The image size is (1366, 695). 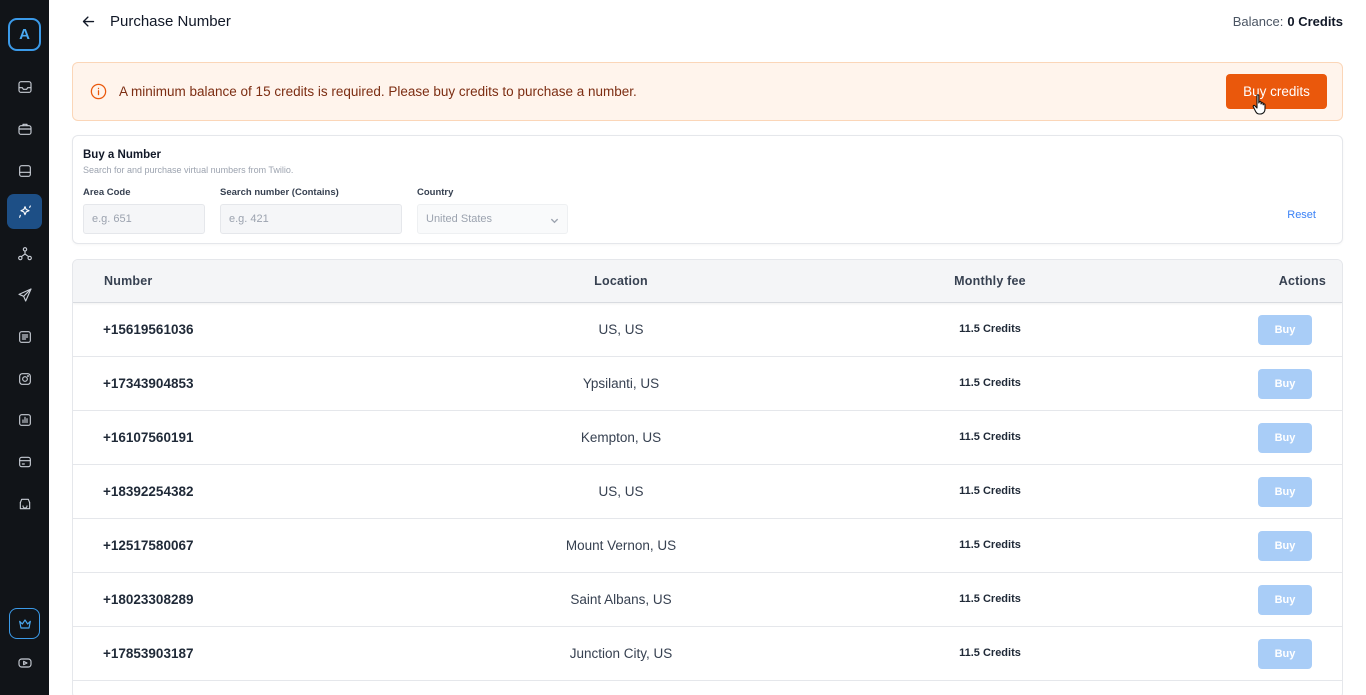 I want to click on sidebar-item-campaigns, so click(x=24, y=294).